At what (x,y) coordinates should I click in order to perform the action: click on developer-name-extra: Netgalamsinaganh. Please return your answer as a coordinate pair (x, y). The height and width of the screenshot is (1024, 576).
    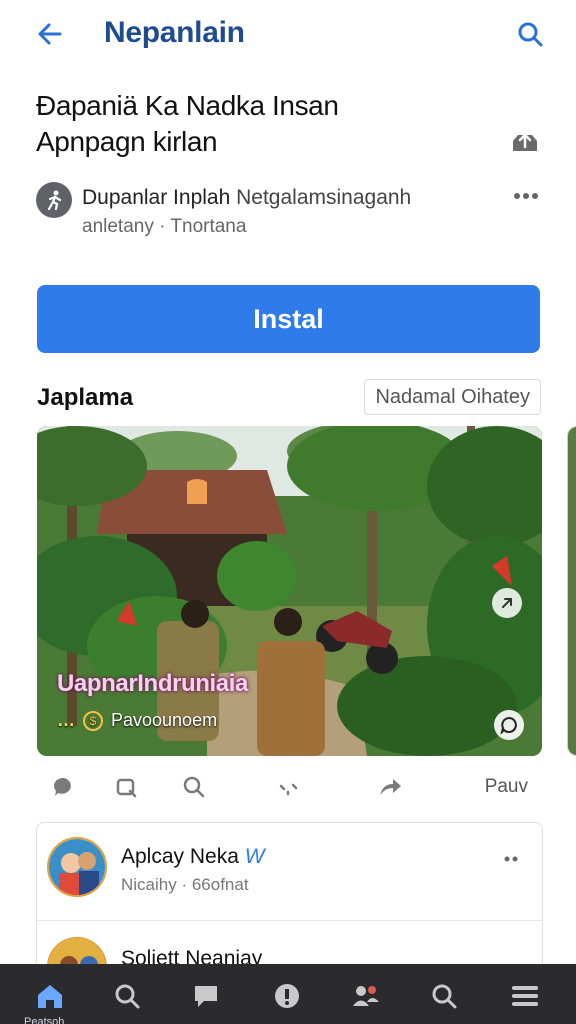
    Looking at the image, I should click on (324, 197).